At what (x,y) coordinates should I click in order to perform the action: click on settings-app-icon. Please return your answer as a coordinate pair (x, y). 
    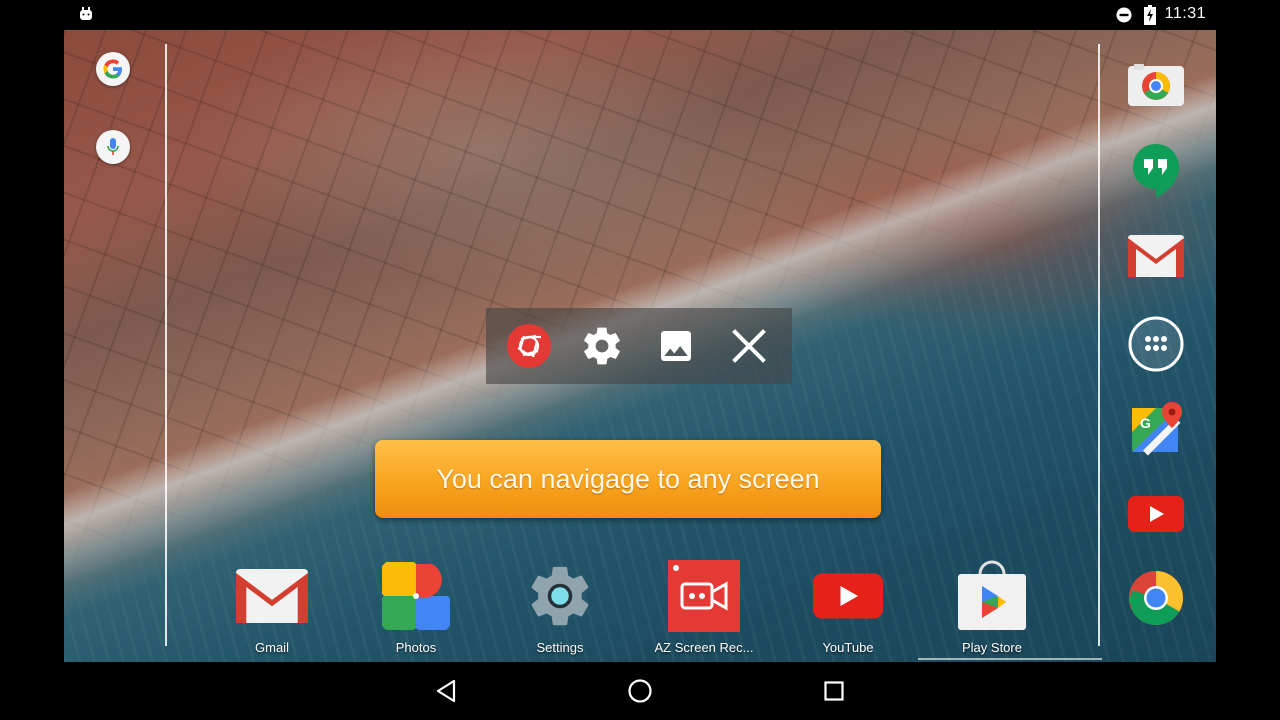
    Looking at the image, I should click on (560, 596).